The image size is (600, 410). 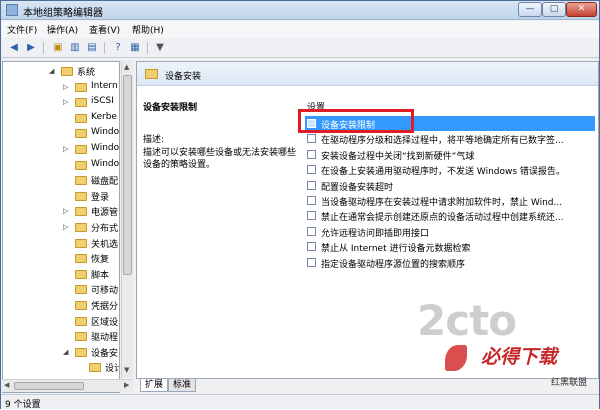 What do you see at coordinates (581, 9) in the screenshot?
I see `close-button: ✕` at bounding box center [581, 9].